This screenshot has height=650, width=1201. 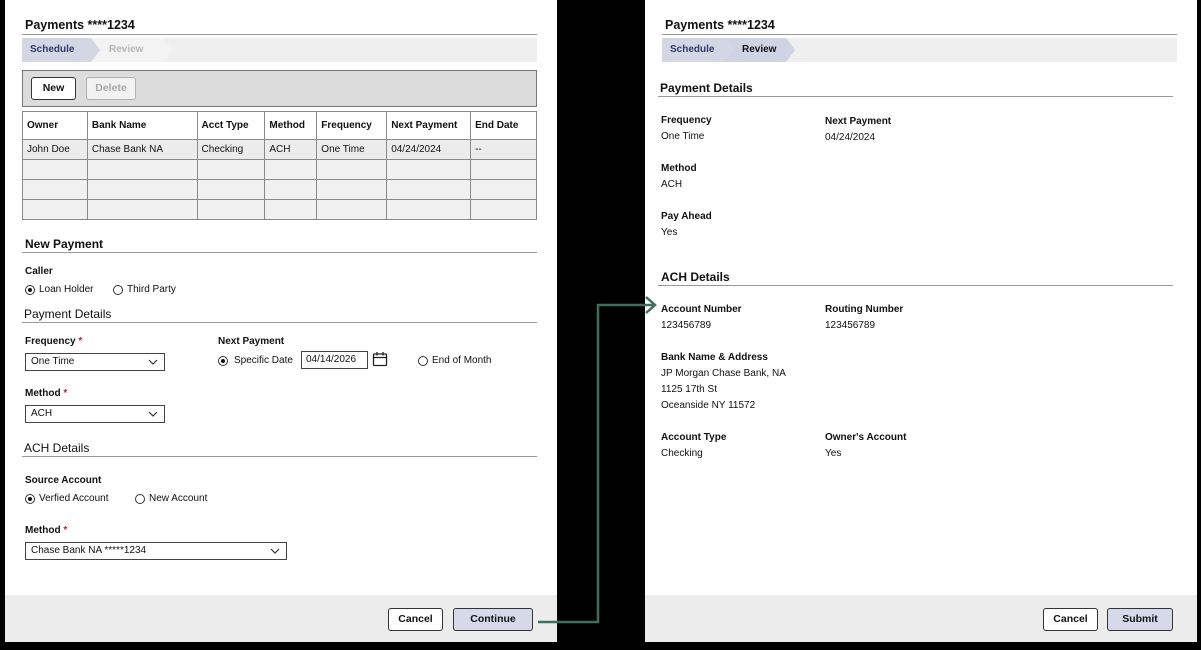 What do you see at coordinates (1140, 619) in the screenshot?
I see `submit-button: Submit` at bounding box center [1140, 619].